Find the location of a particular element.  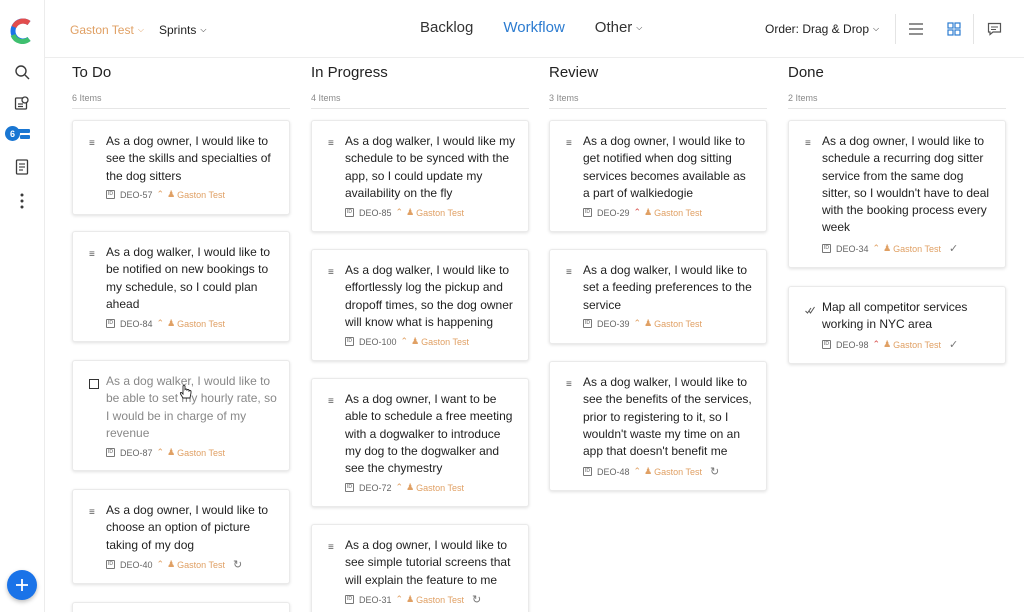

card-meta: ID DEO-98 ⌃ ♟ Gaston Test ✓ is located at coordinates (890, 344).